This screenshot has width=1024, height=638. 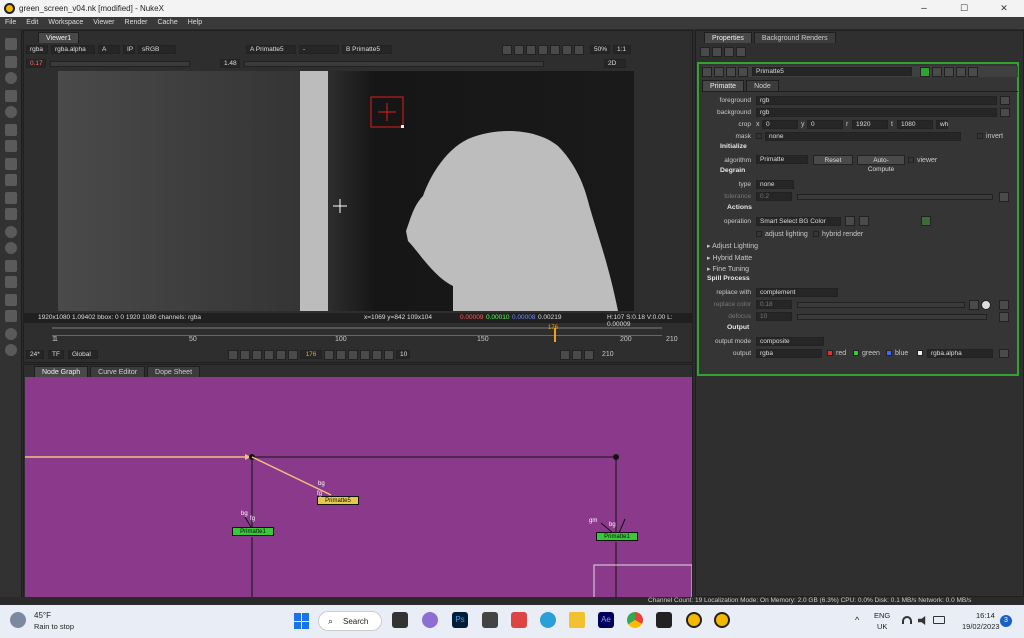 What do you see at coordinates (980, 136) in the screenshot?
I see `invert-checkbox` at bounding box center [980, 136].